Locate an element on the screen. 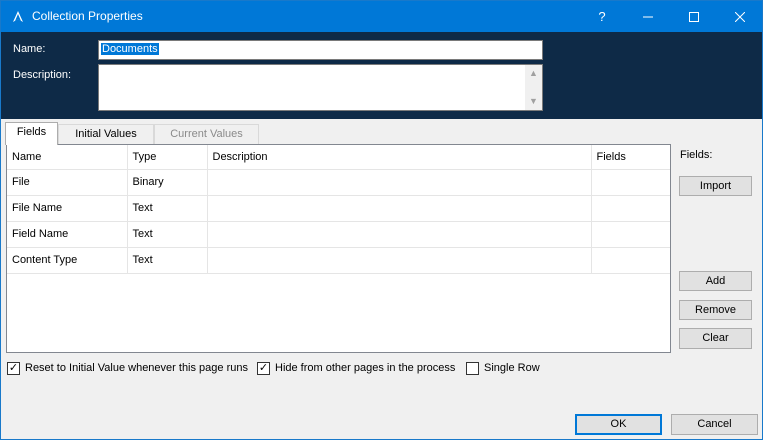  column-header-name: Name is located at coordinates (67, 157).